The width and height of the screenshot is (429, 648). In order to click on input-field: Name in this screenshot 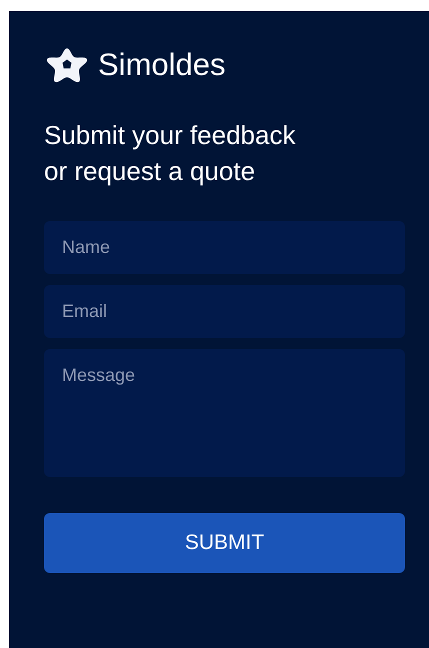, I will do `click(224, 247)`.